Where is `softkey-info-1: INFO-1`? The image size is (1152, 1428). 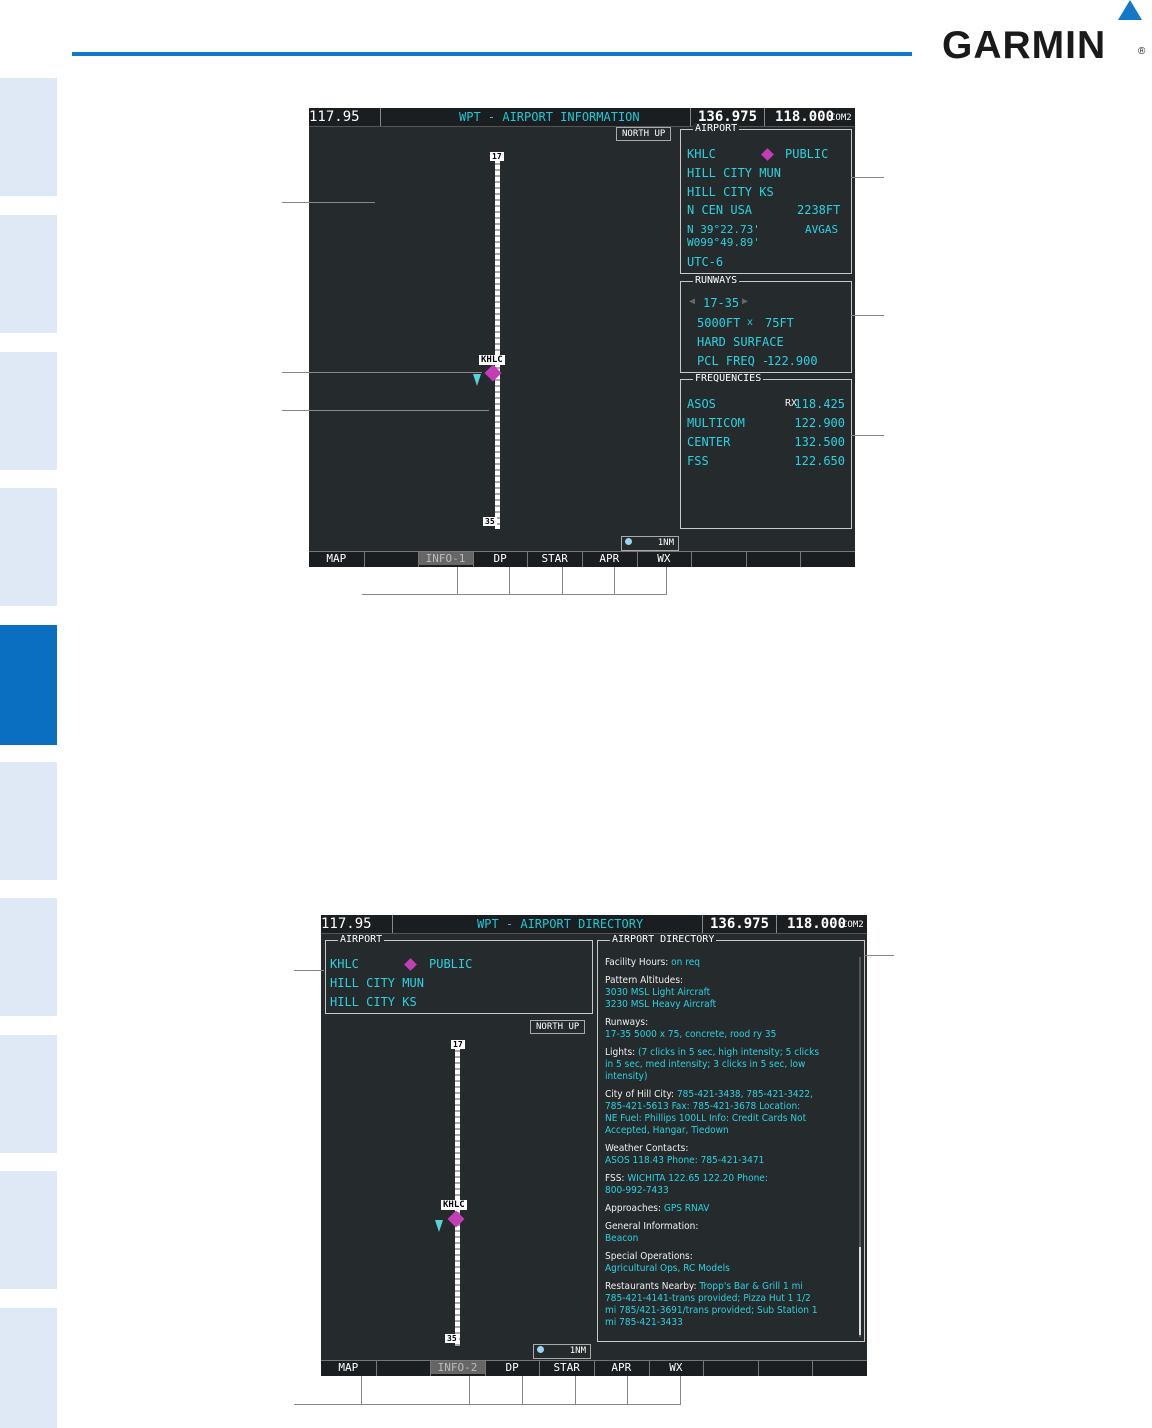
softkey-info-1: INFO-1 is located at coordinates (445, 558).